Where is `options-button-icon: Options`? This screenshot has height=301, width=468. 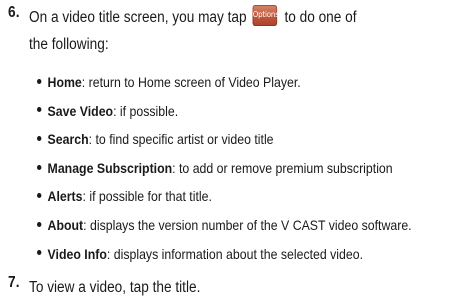 options-button-icon: Options is located at coordinates (265, 16).